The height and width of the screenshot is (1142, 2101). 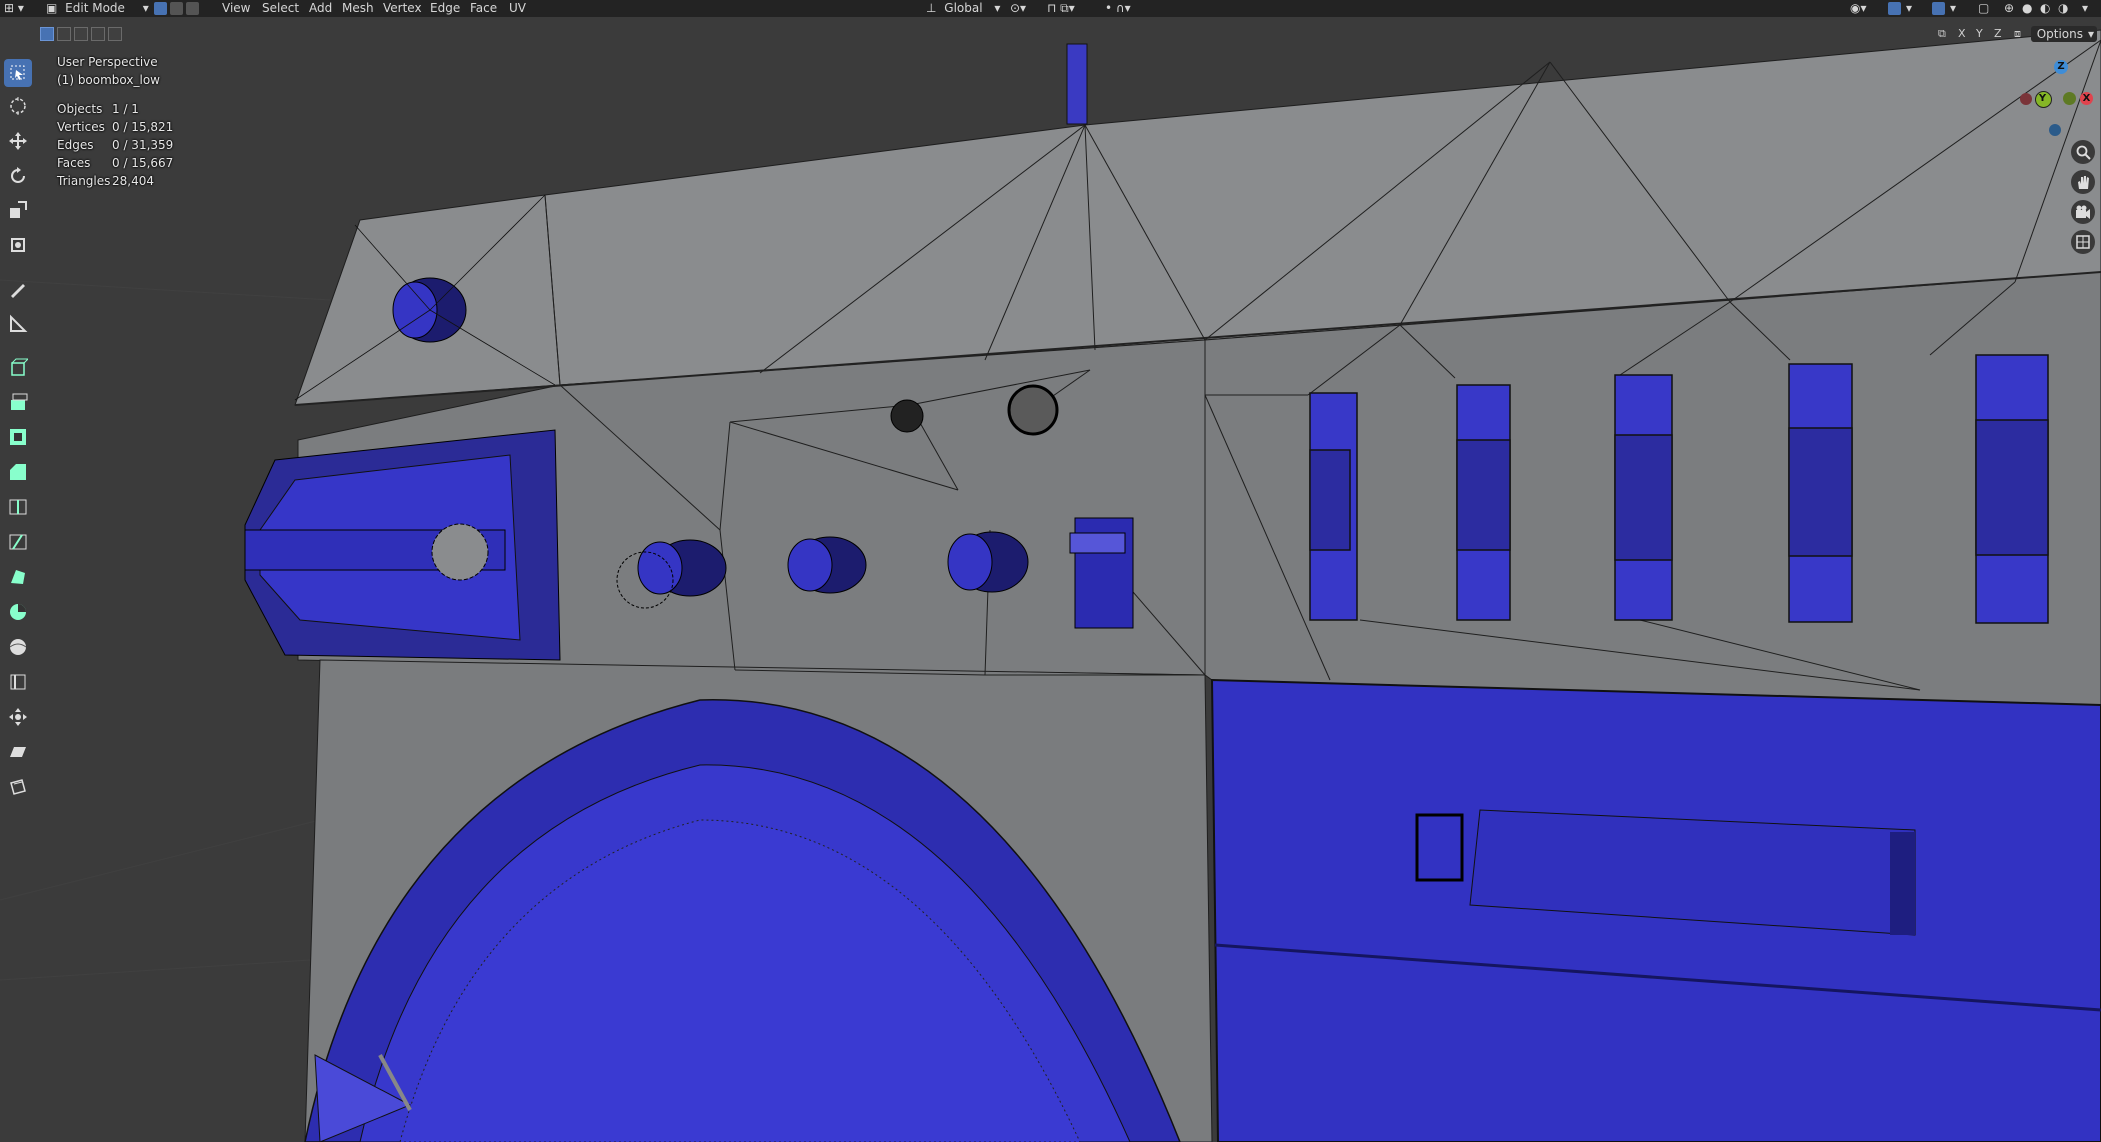 I want to click on rip-icon, so click(x=18, y=787).